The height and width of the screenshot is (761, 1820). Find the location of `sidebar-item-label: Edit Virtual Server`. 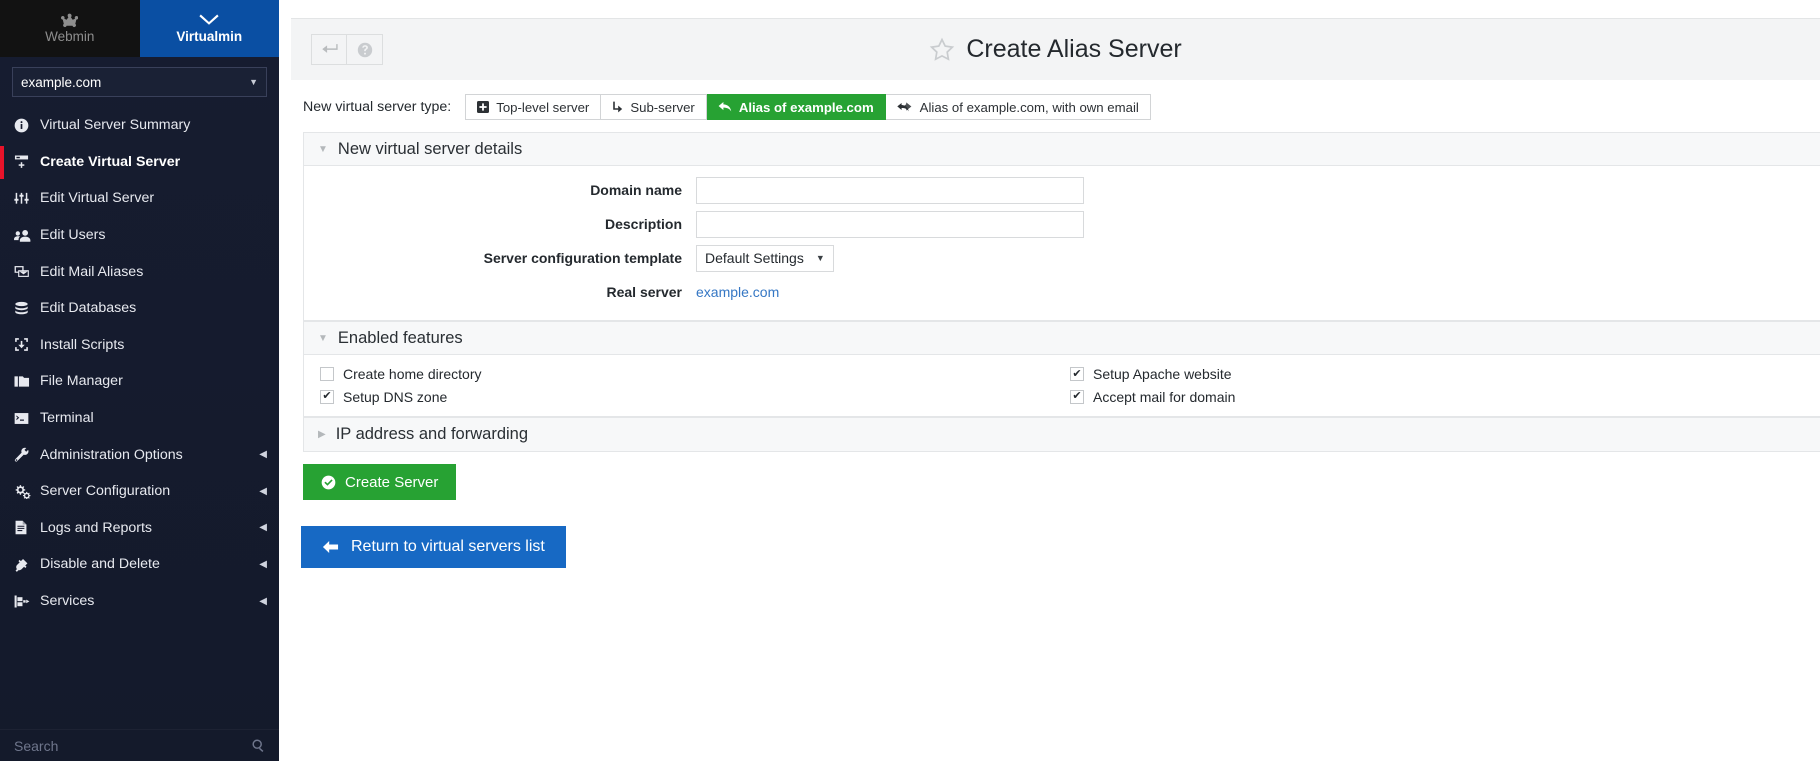

sidebar-item-label: Edit Virtual Server is located at coordinates (97, 198).